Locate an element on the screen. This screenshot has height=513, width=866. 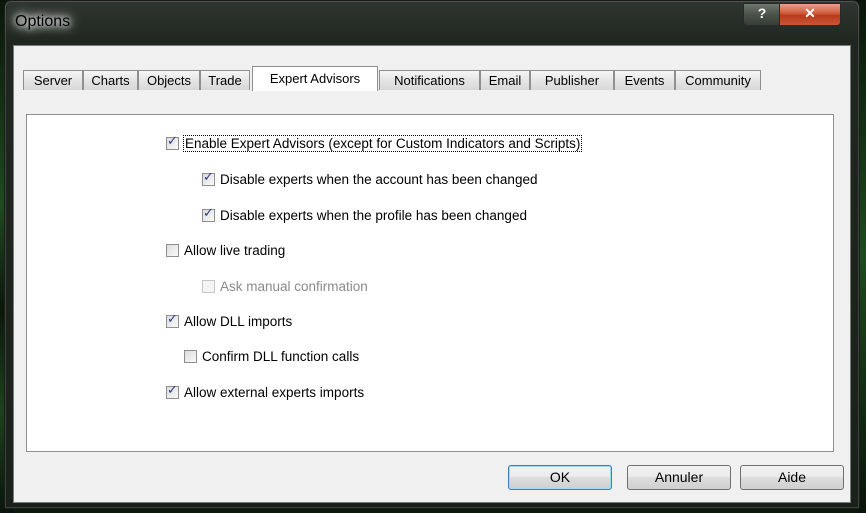
option-ask-manual-confirmation: Ask manual confirmation is located at coordinates (285, 288).